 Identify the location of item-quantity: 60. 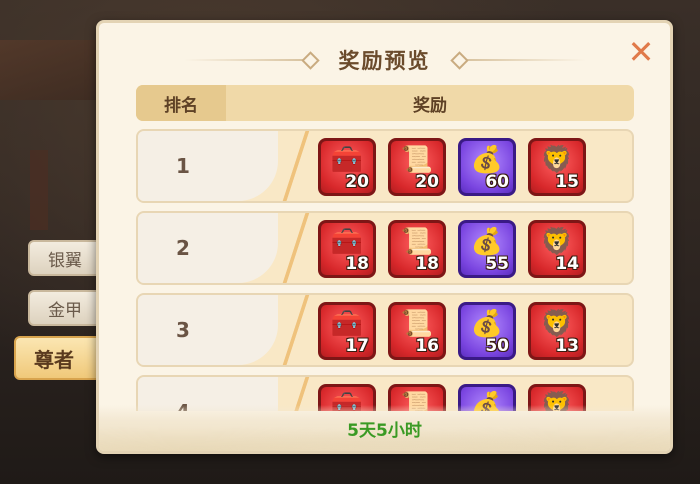
(497, 182).